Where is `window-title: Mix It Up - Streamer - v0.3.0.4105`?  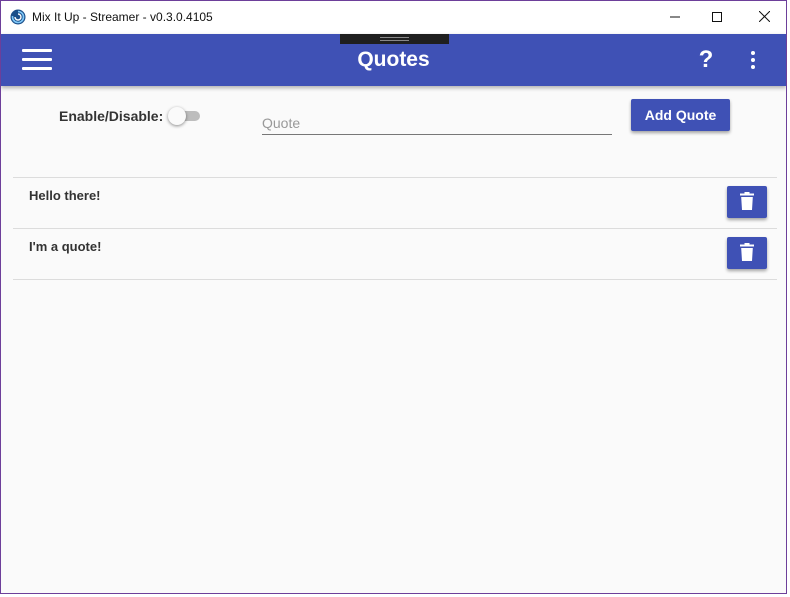 window-title: Mix It Up - Streamer - v0.3.0.4105 is located at coordinates (122, 17).